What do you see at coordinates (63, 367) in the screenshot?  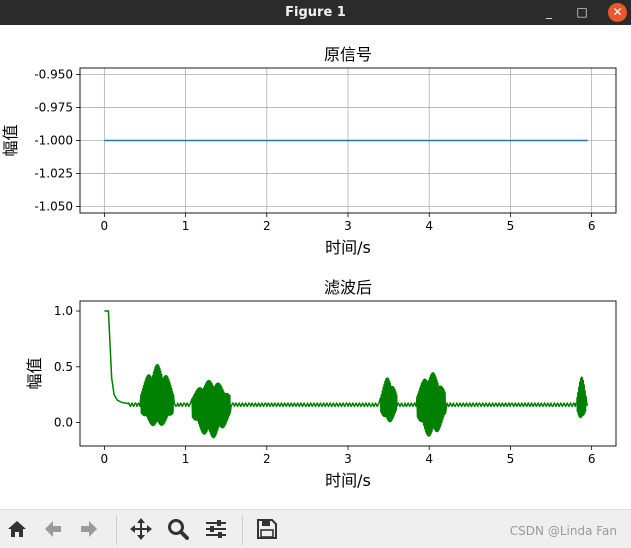 I see `y-tick-label: 0.5` at bounding box center [63, 367].